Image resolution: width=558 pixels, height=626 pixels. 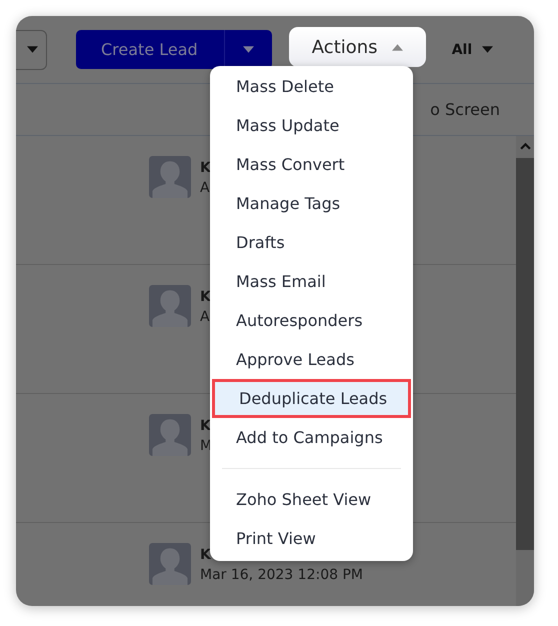 What do you see at coordinates (311, 125) in the screenshot?
I see `menu-item: Mass Update` at bounding box center [311, 125].